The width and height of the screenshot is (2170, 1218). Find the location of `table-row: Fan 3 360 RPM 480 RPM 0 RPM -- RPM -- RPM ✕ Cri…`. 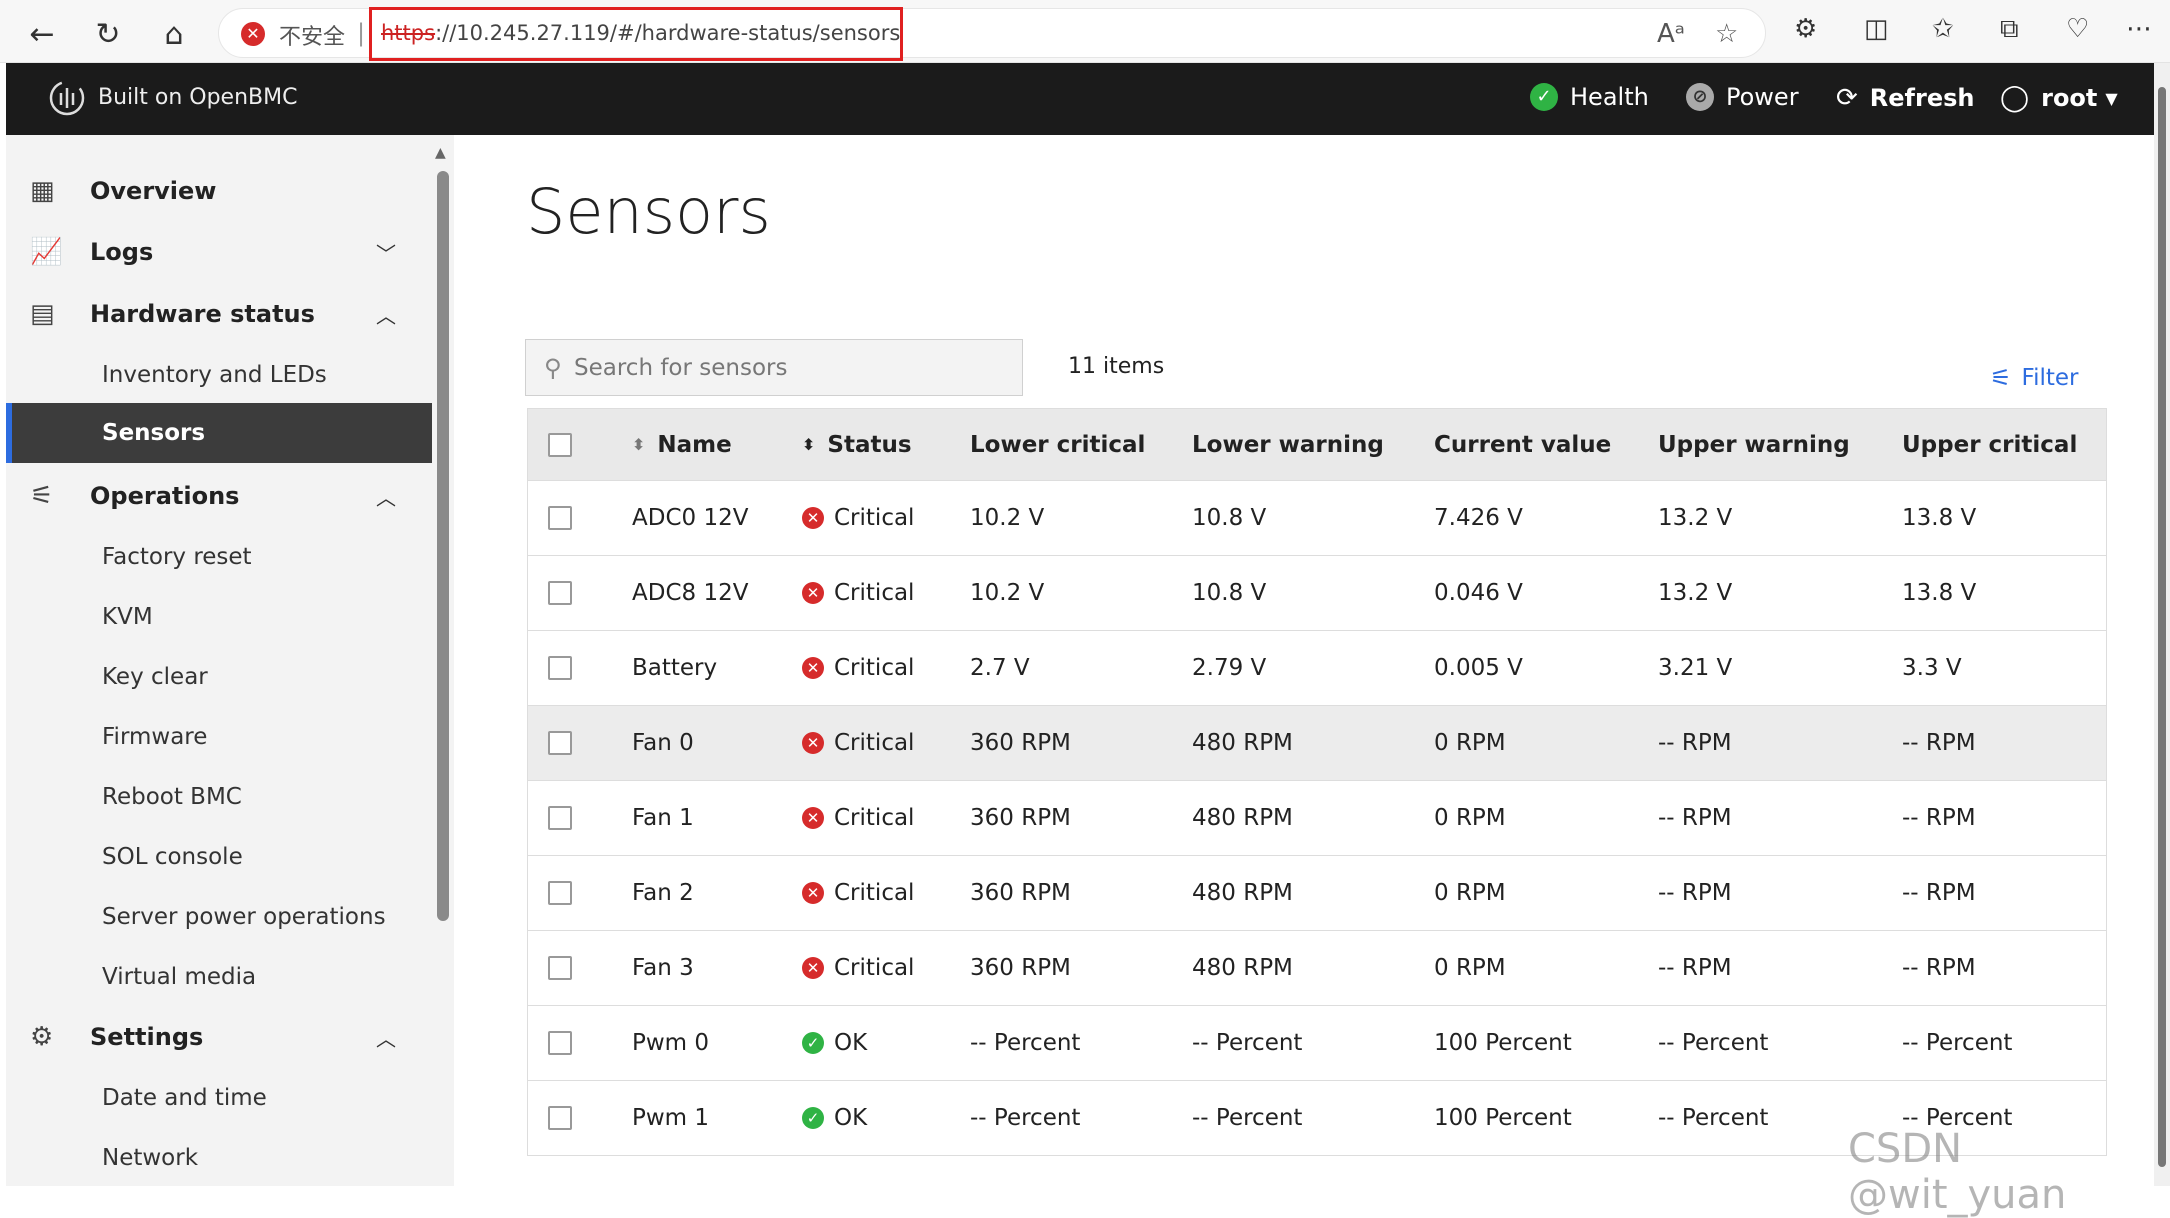

table-row: Fan 3 360 RPM 480 RPM 0 RPM -- RPM -- RPM ✕ Cri… is located at coordinates (1317, 968).